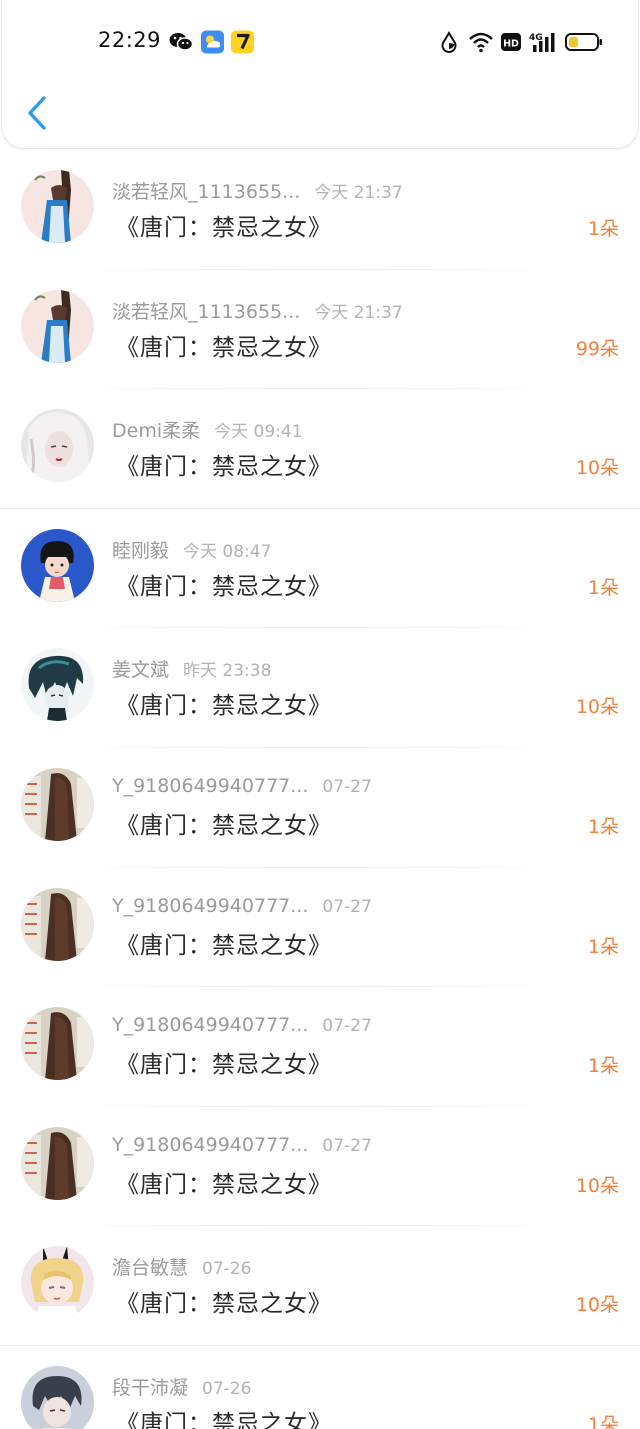 The height and width of the screenshot is (1429, 640). What do you see at coordinates (38, 113) in the screenshot?
I see `back-button` at bounding box center [38, 113].